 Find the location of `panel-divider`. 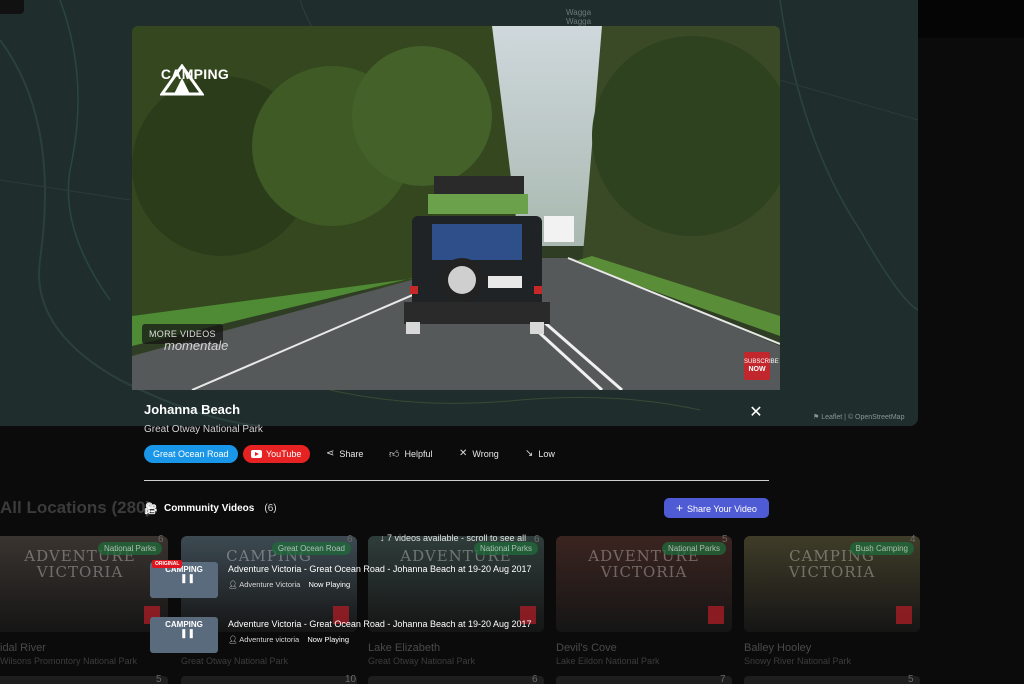

panel-divider is located at coordinates (456, 480).